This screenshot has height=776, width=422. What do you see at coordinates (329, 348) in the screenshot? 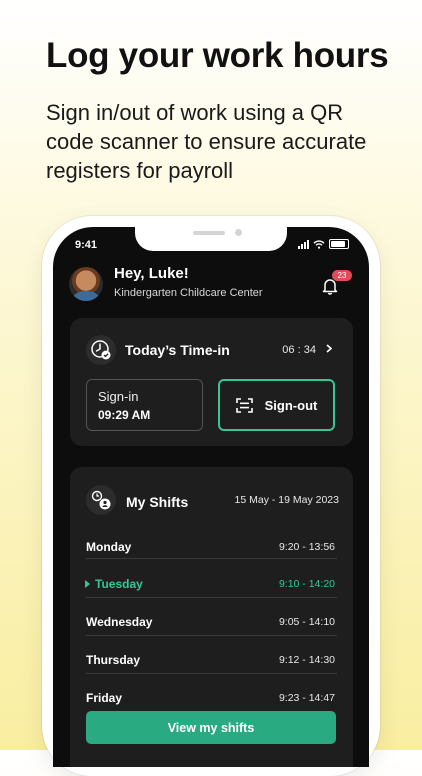
I see `chevron-right-icon` at bounding box center [329, 348].